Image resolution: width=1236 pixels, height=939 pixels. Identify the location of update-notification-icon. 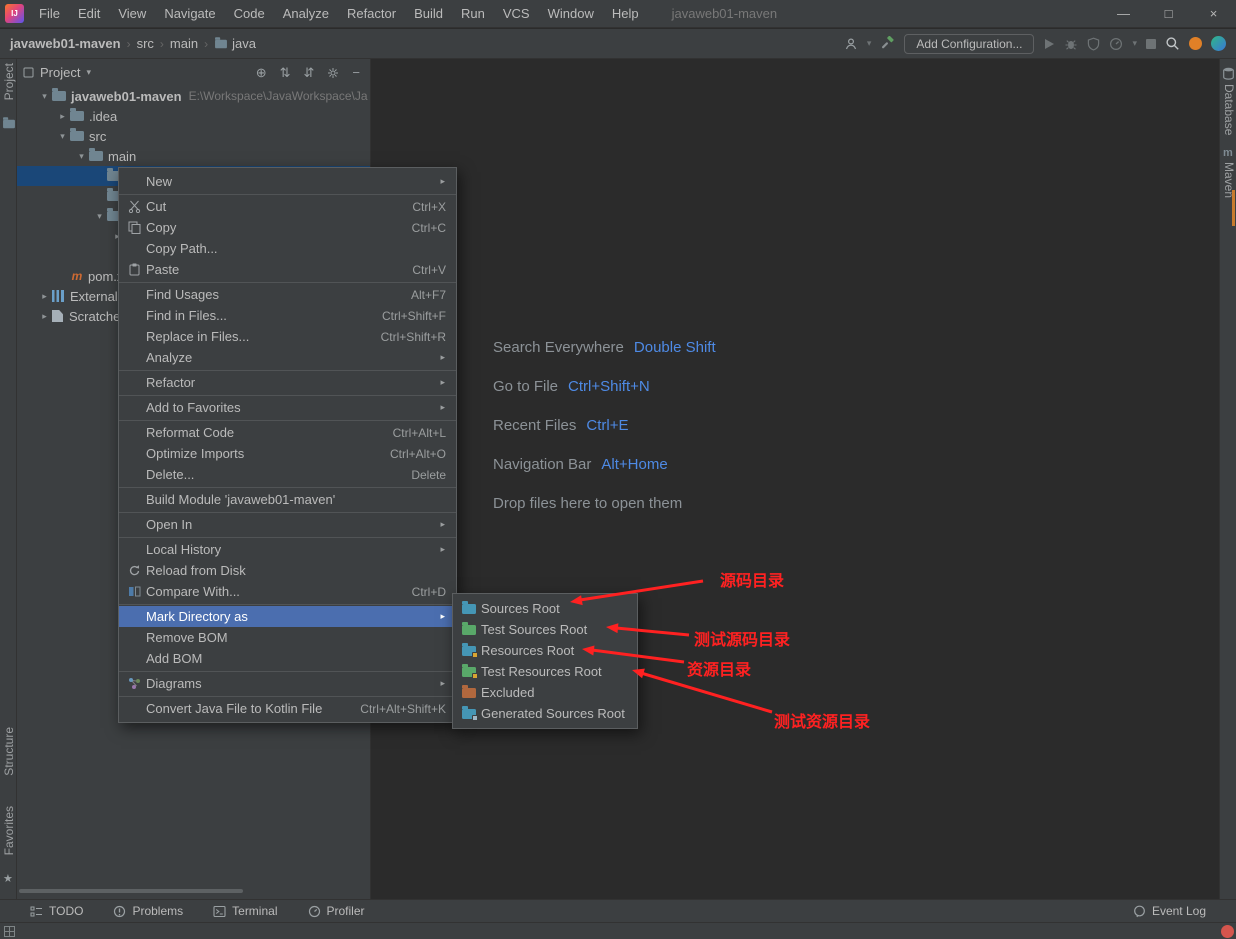
(1195, 43).